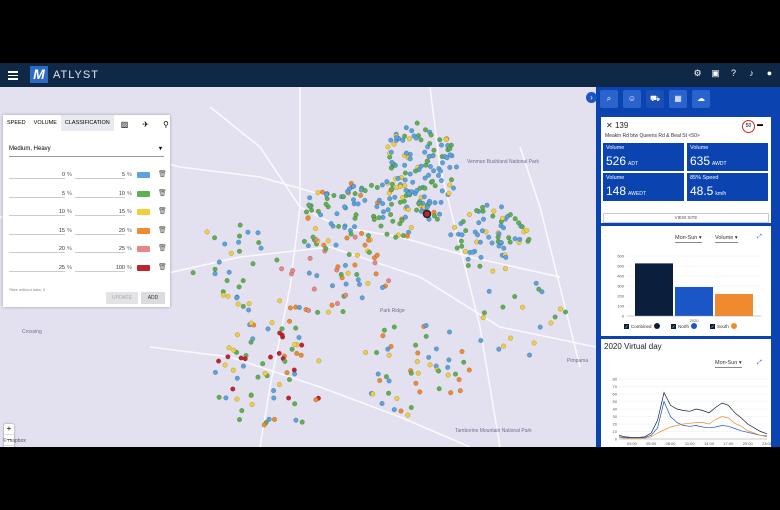 The image size is (780, 510). Describe the element at coordinates (100, 212) in the screenshot. I see `range-to-input: 15` at that location.